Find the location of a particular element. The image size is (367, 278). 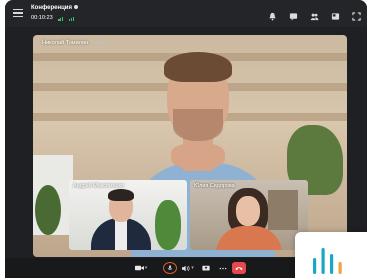

mic-status-icon is located at coordinates (101, 43).